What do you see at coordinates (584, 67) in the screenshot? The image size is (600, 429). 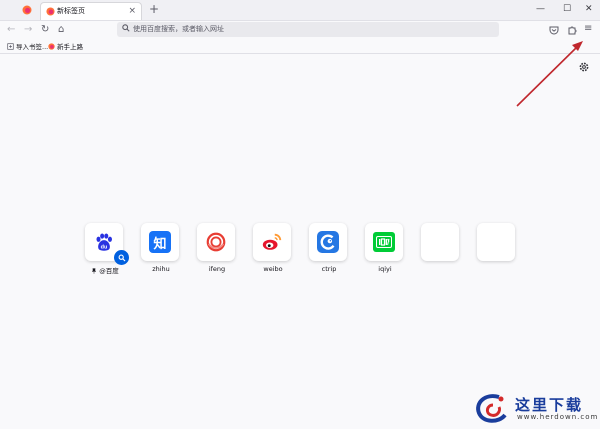 I see `gear-icon` at bounding box center [584, 67].